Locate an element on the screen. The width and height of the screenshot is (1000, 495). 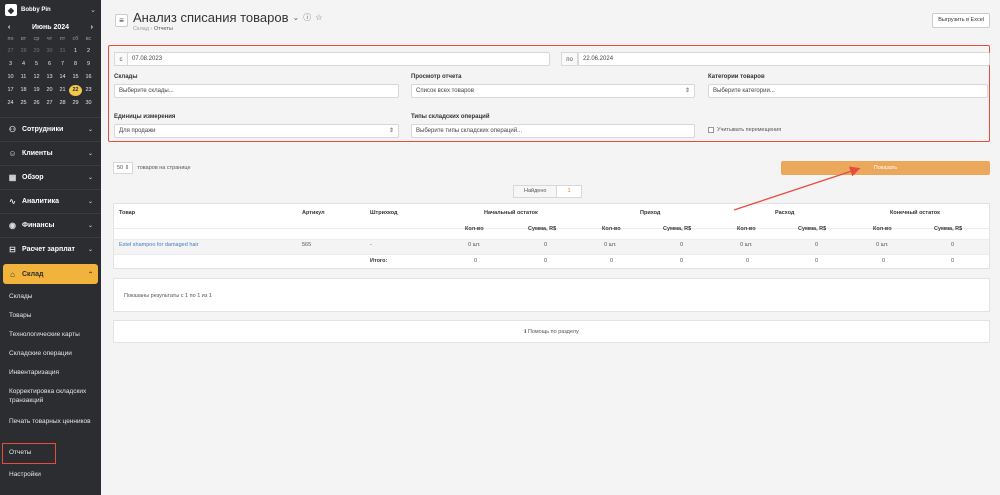
sidebar-item-label: Аналитика is located at coordinates (41, 201).